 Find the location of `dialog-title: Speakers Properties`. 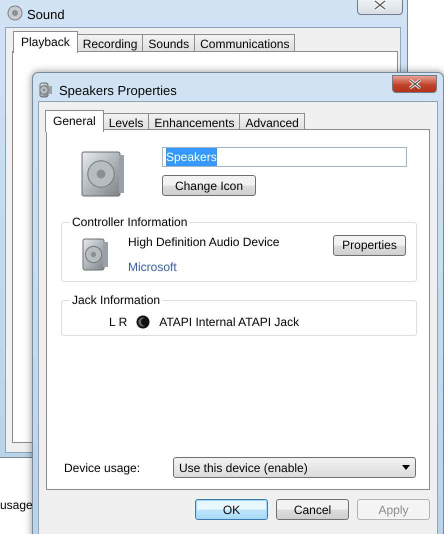

dialog-title: Speakers Properties is located at coordinates (118, 91).